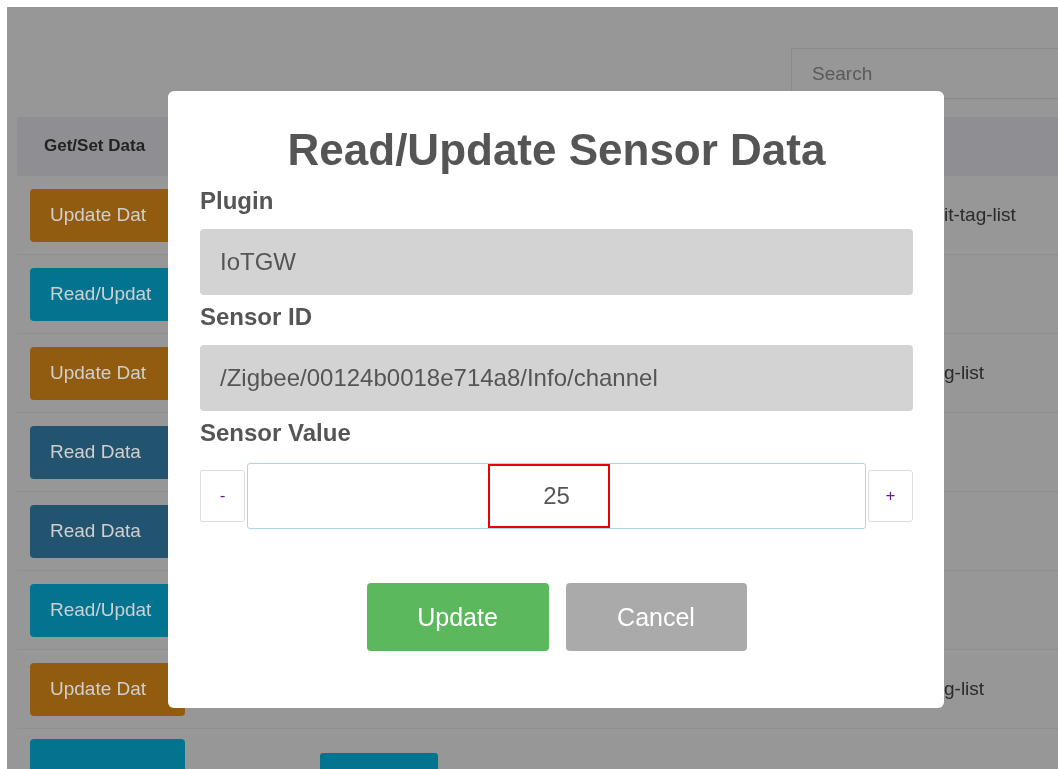  What do you see at coordinates (107, 689) in the screenshot?
I see `row-action-button: Update Dat` at bounding box center [107, 689].